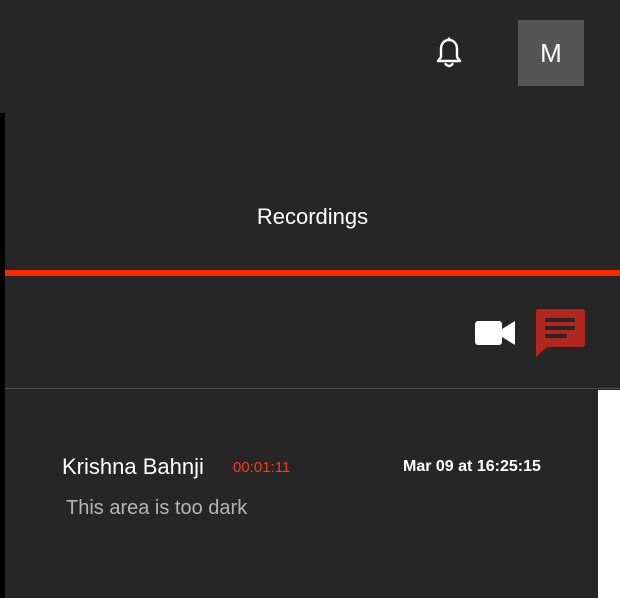 The height and width of the screenshot is (598, 620). I want to click on bell-icon, so click(449, 53).